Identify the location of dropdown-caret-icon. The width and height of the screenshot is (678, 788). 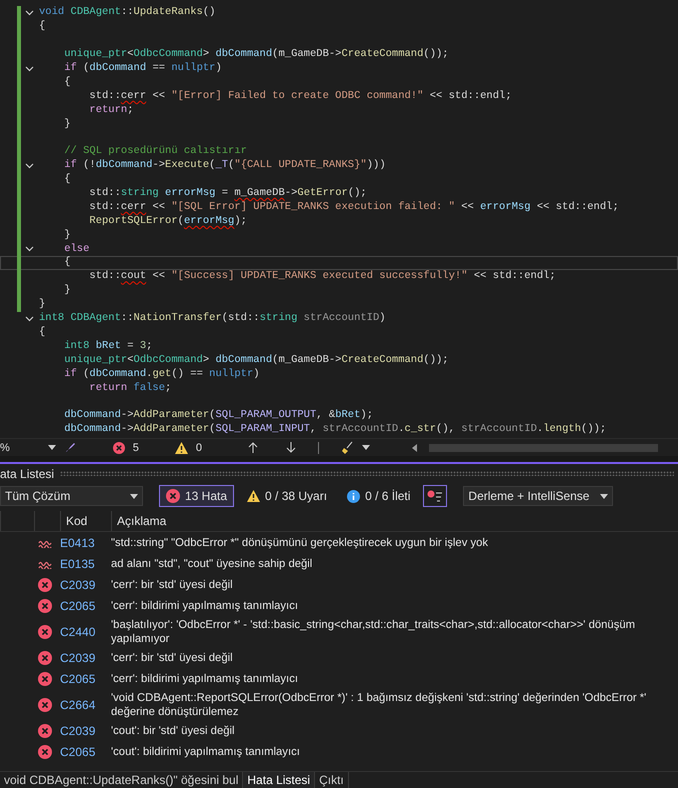
(366, 447).